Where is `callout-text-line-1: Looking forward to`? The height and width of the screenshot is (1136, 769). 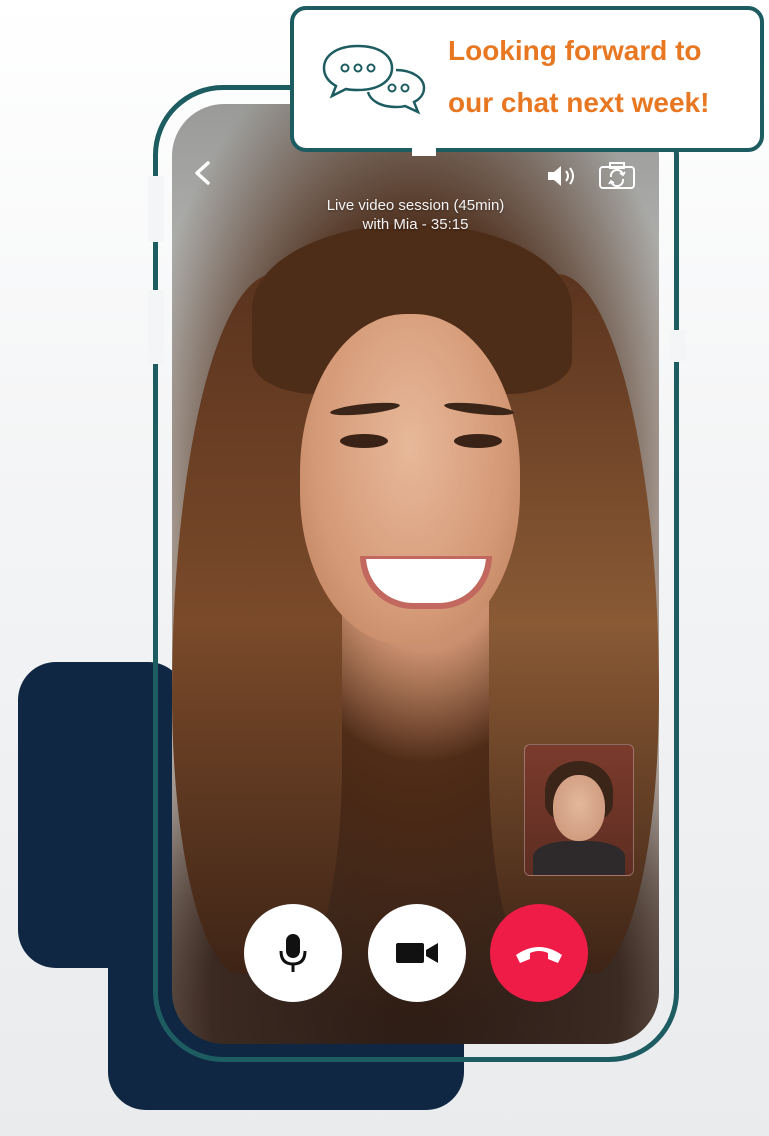
callout-text-line-1: Looking forward to is located at coordinates (575, 50).